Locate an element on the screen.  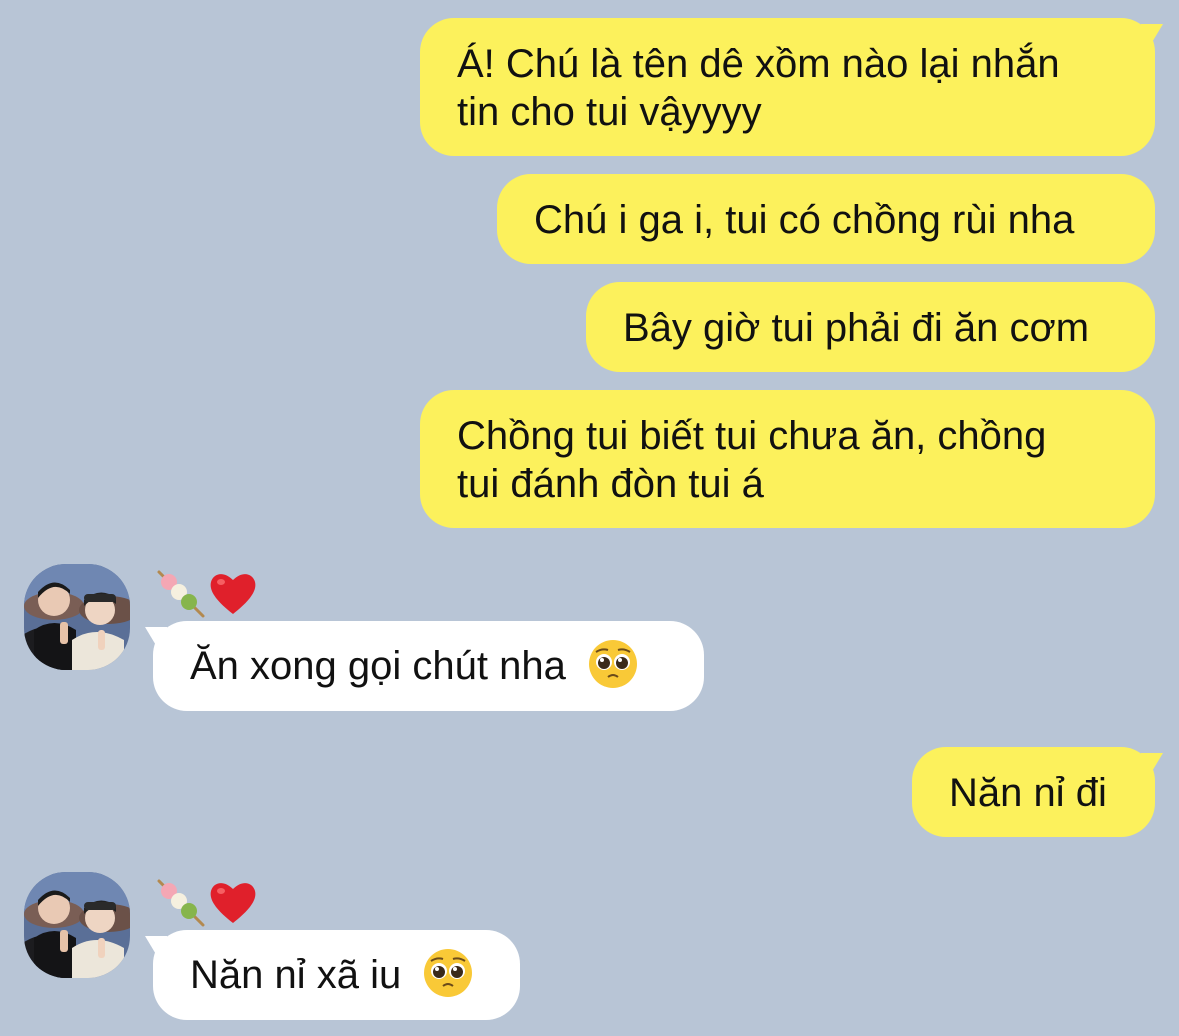
outgoing-message: Năn nỉ đi is located at coordinates (1033, 792).